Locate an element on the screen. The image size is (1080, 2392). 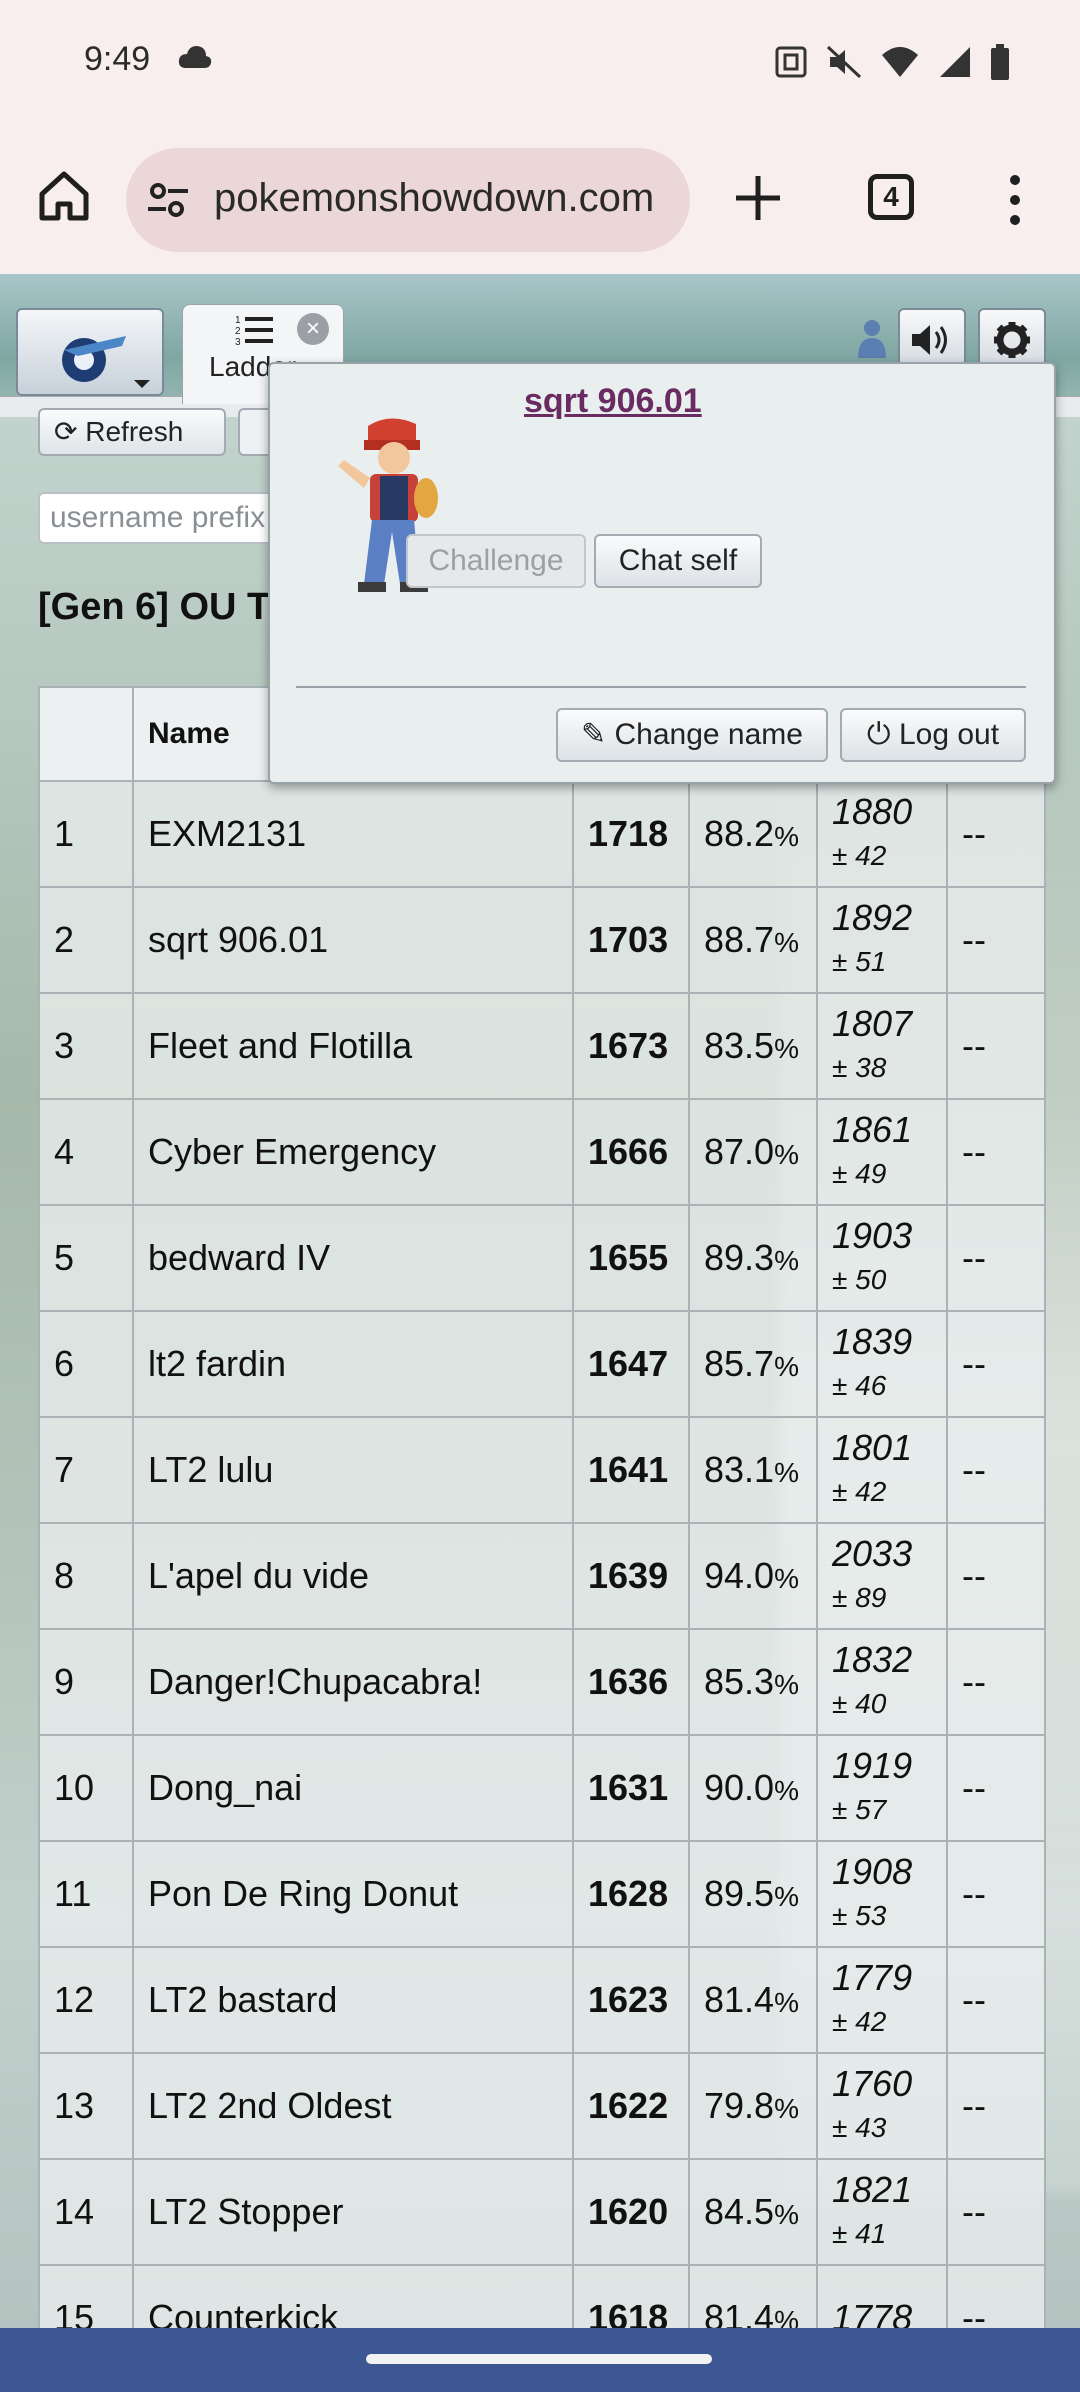
player-name-cell: sqrt 906.01 is located at coordinates (353, 940).